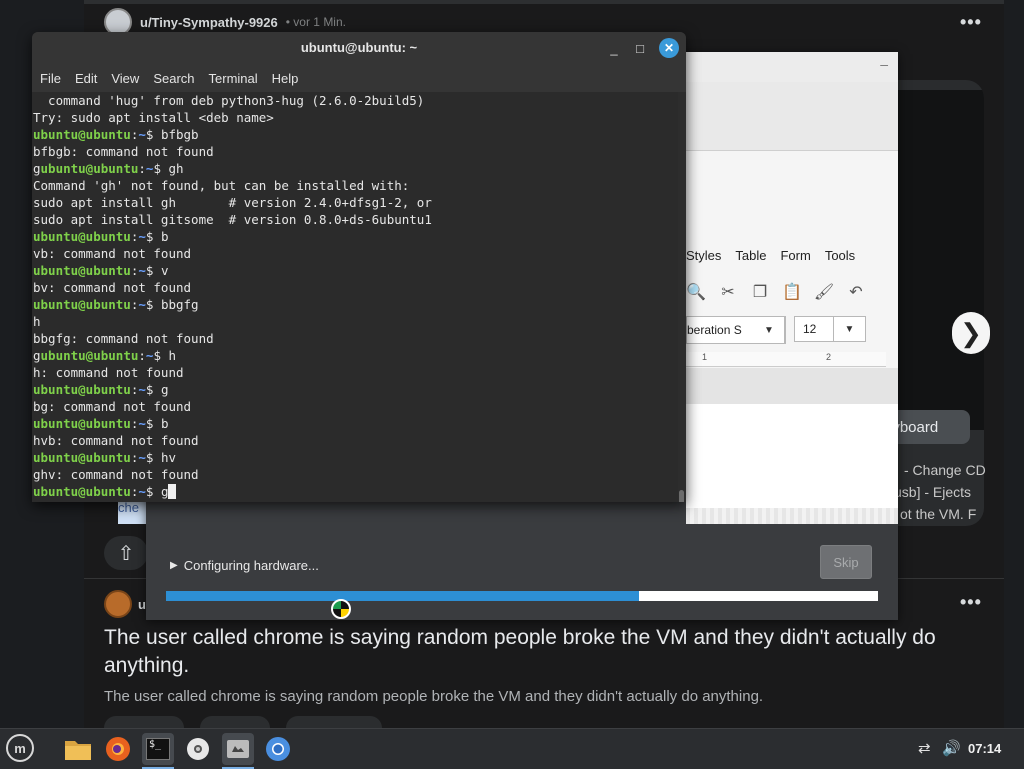 The image size is (1024, 769). I want to click on menu-view: View, so click(125, 78).